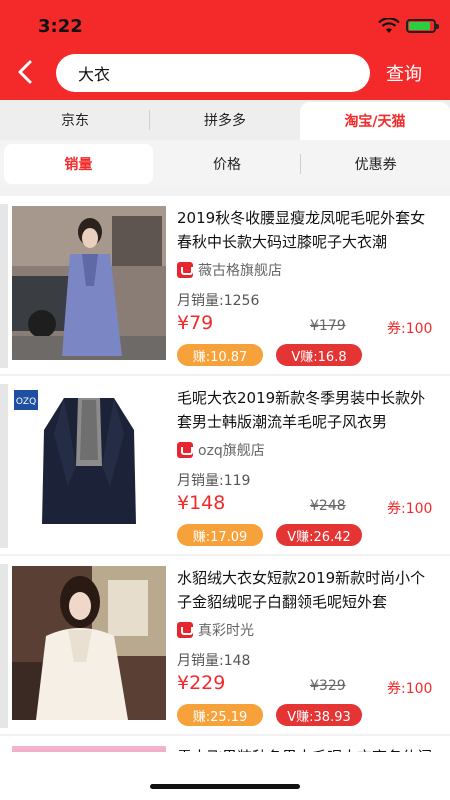 This screenshot has height=800, width=450. I want to click on tab-coupon: 优惠券, so click(375, 164).